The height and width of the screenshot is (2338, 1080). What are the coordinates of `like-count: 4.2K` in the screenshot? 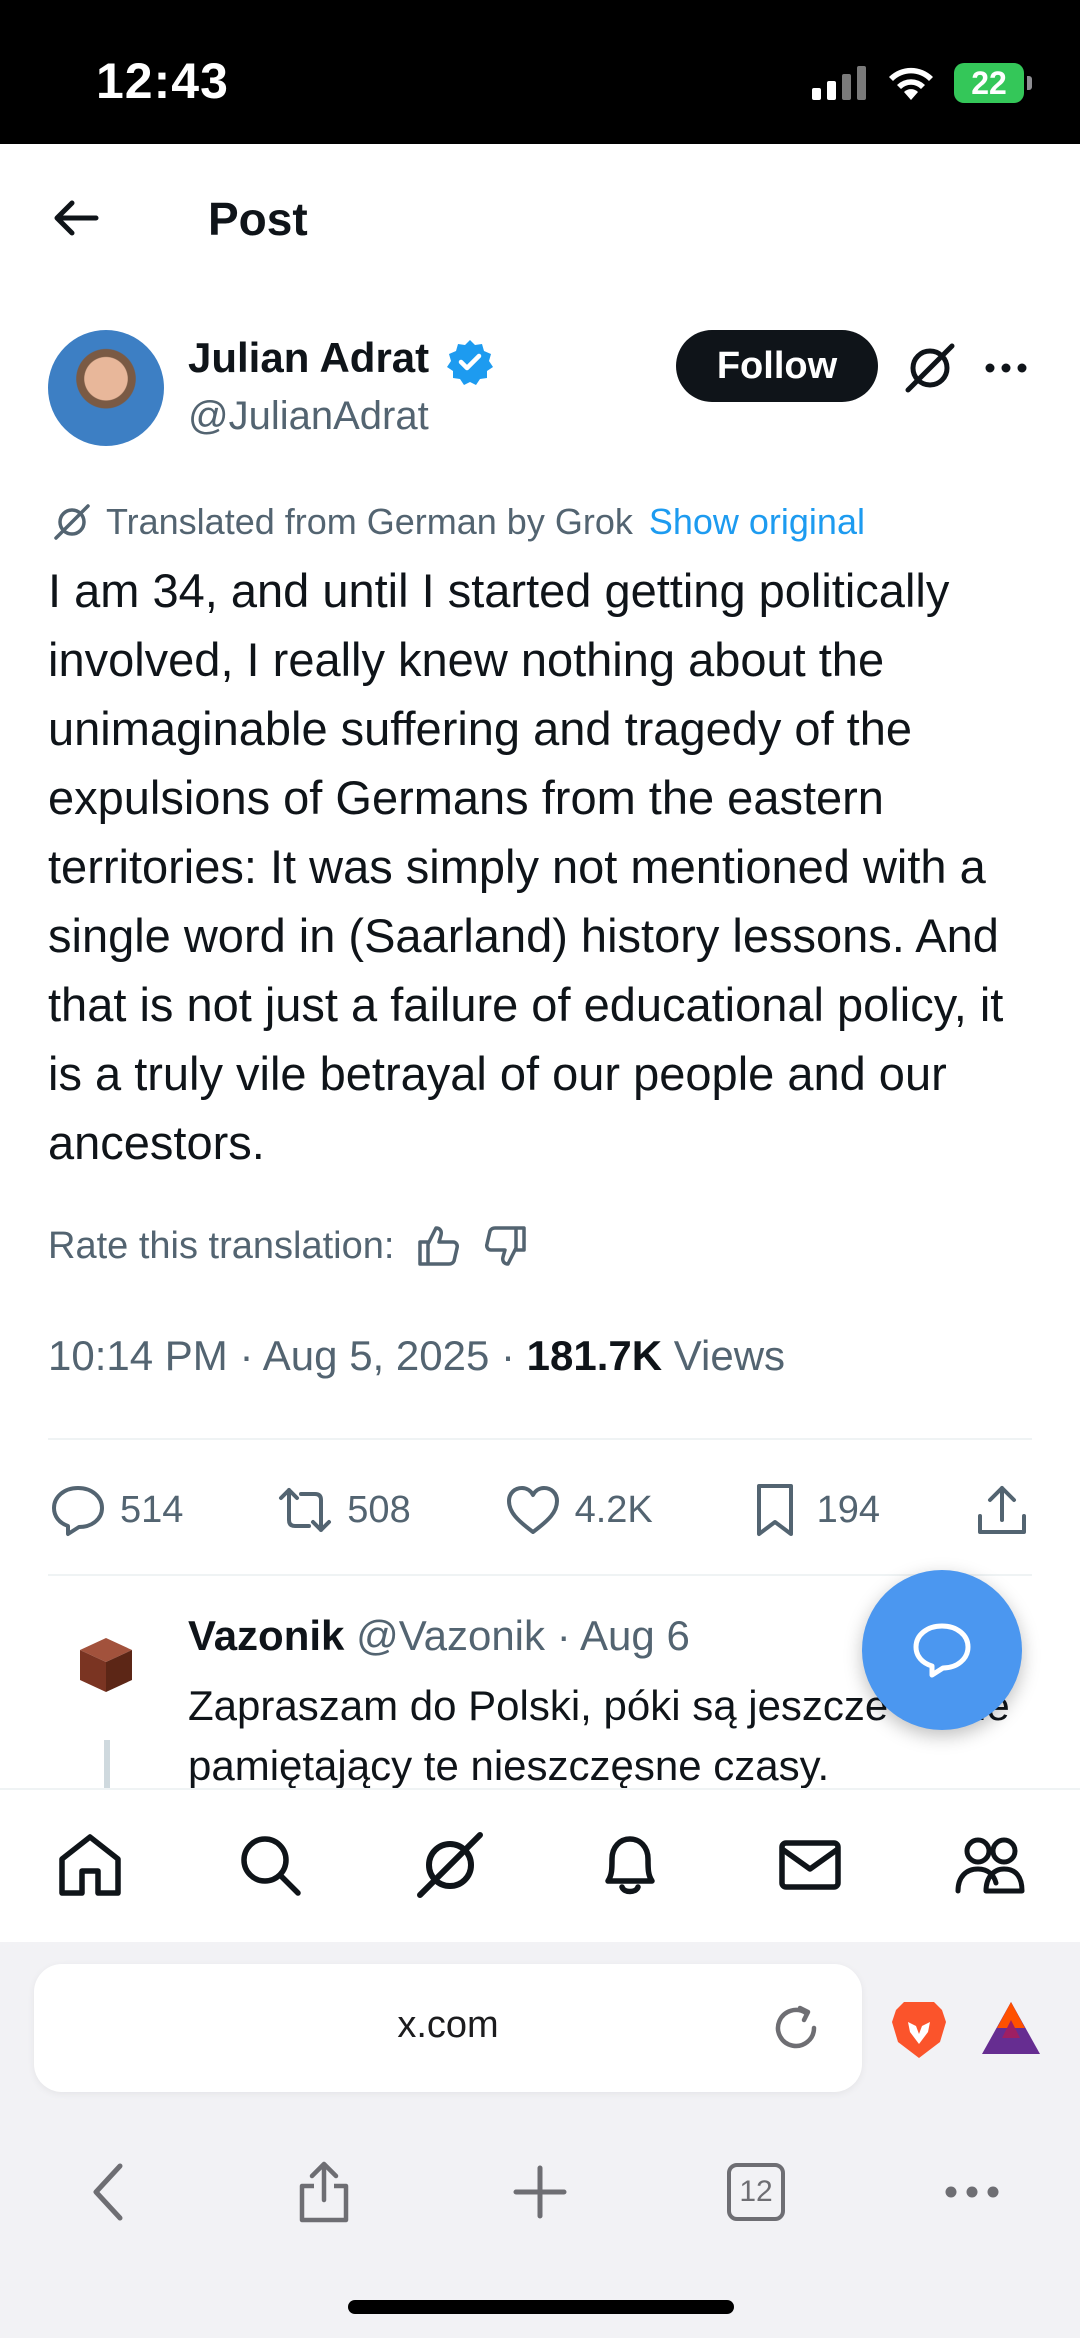 It's located at (613, 1509).